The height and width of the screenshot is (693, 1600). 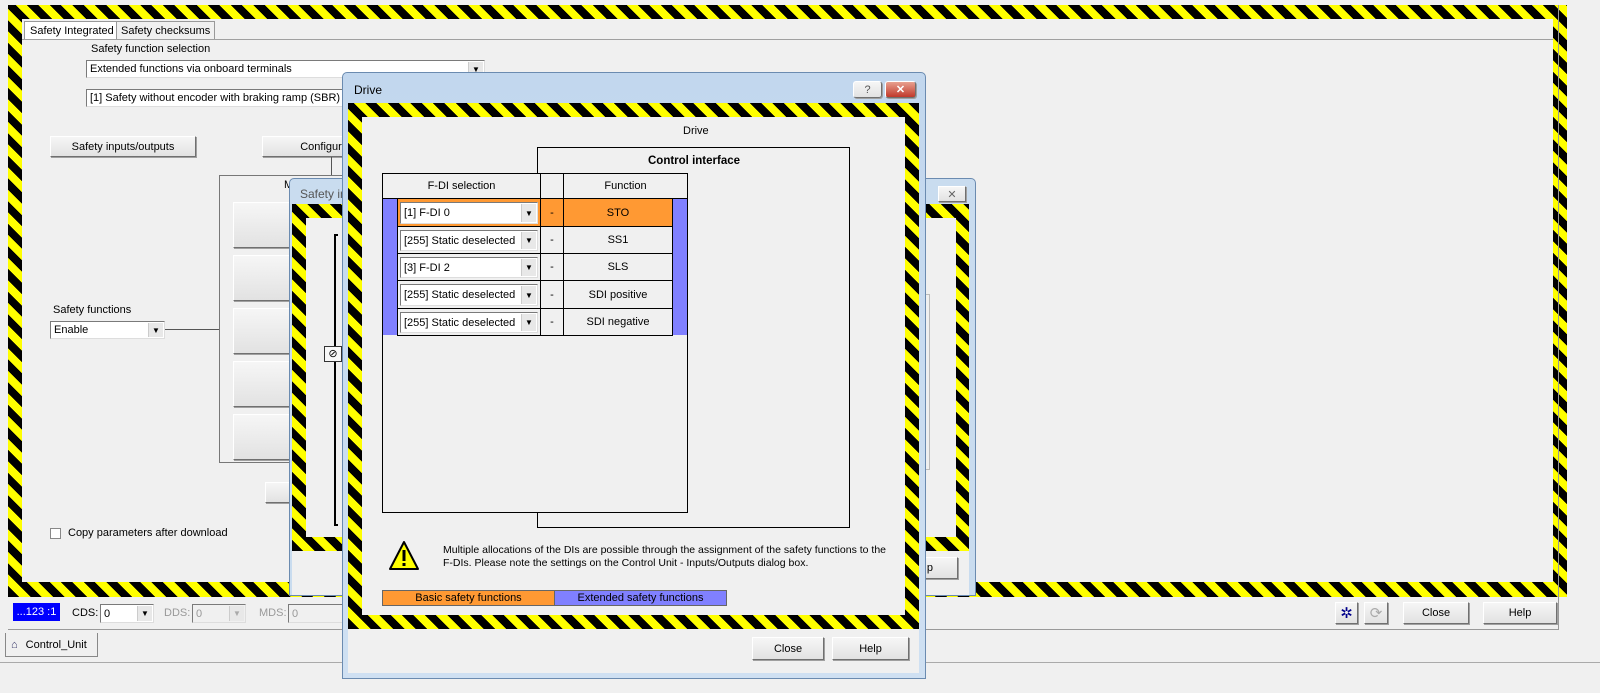 What do you see at coordinates (307, 146) in the screenshot?
I see `configuration-button: Configurat` at bounding box center [307, 146].